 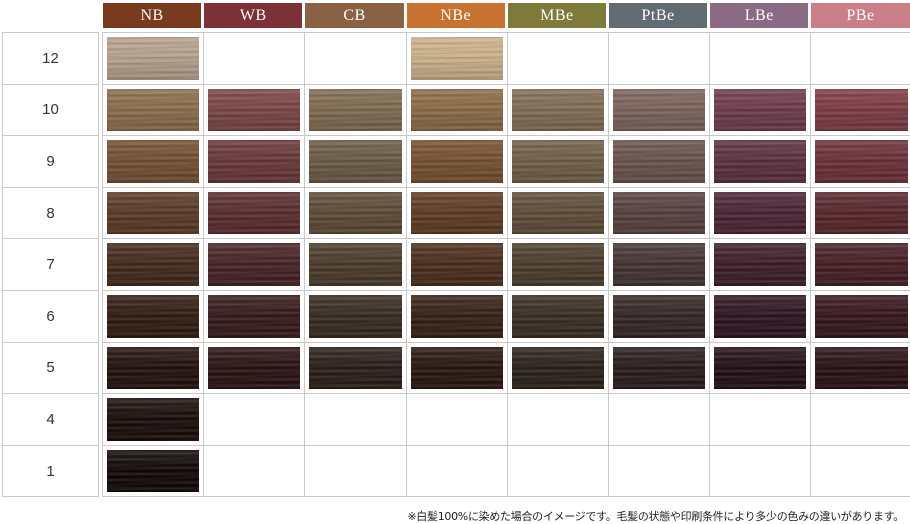 What do you see at coordinates (556, 15) in the screenshot?
I see `column-header-mbe: MBe` at bounding box center [556, 15].